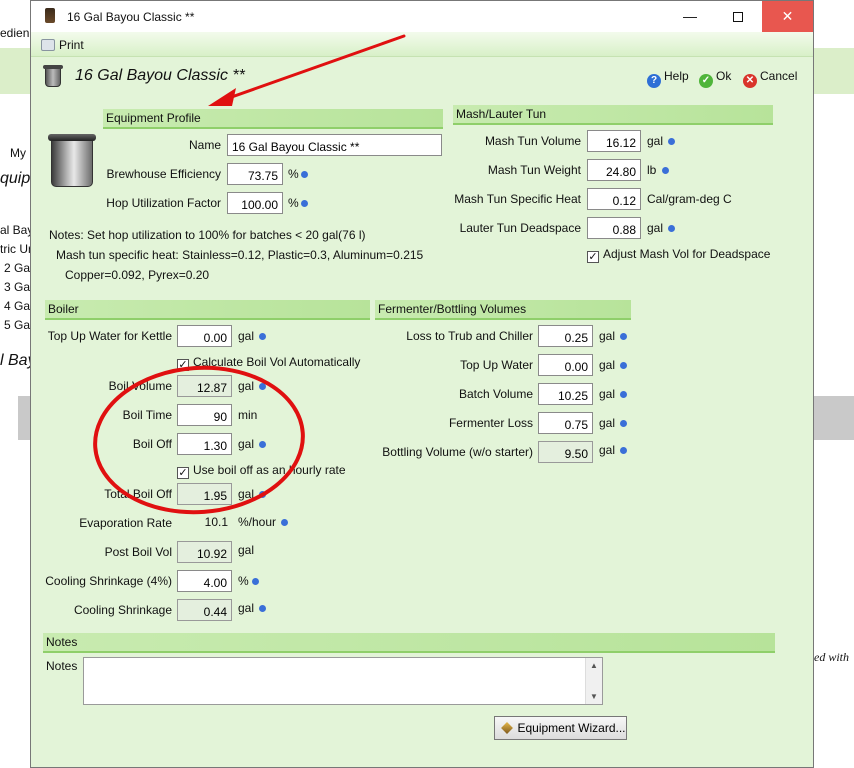  Describe the element at coordinates (204, 581) in the screenshot. I see `cooling-shrinkage-pct-field` at that location.